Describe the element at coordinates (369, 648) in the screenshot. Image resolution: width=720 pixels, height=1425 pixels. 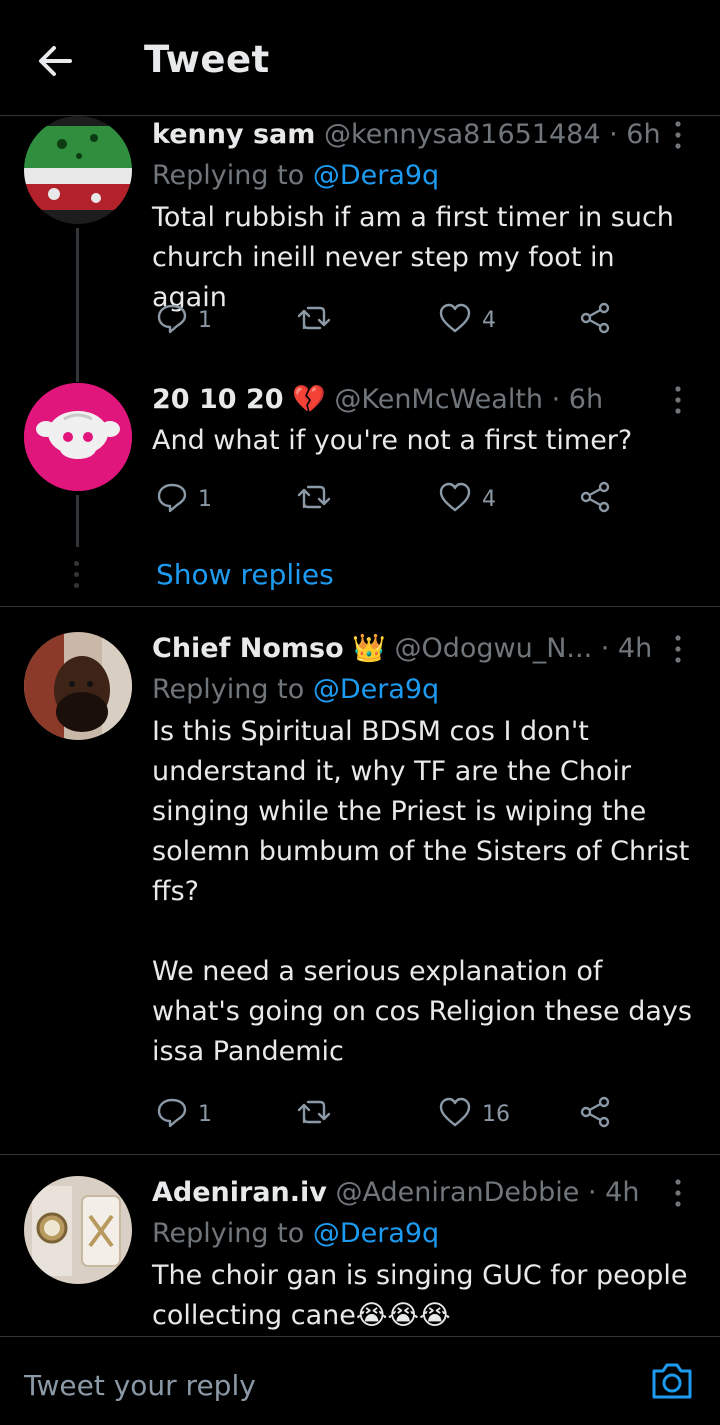
I see `crown-emoji: 👑` at that location.